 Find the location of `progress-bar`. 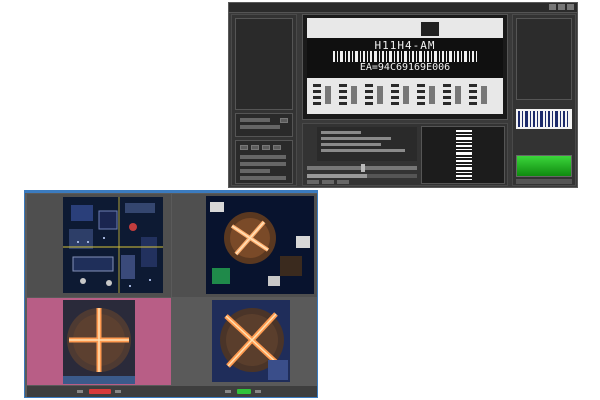

progress-bar is located at coordinates (362, 176).